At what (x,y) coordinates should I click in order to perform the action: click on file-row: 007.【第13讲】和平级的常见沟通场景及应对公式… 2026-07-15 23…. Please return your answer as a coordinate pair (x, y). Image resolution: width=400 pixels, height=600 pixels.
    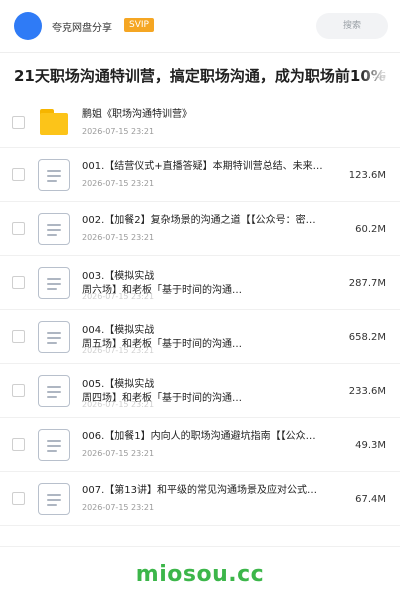
    Looking at the image, I should click on (200, 499).